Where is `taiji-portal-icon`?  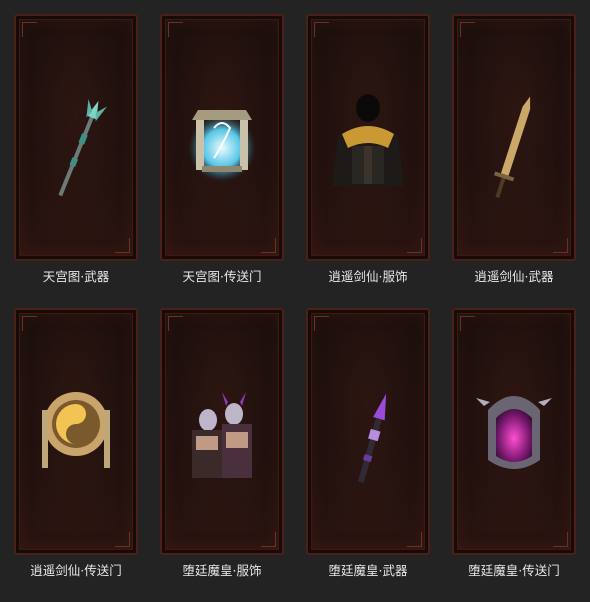
taiji-portal-icon is located at coordinates (76, 430).